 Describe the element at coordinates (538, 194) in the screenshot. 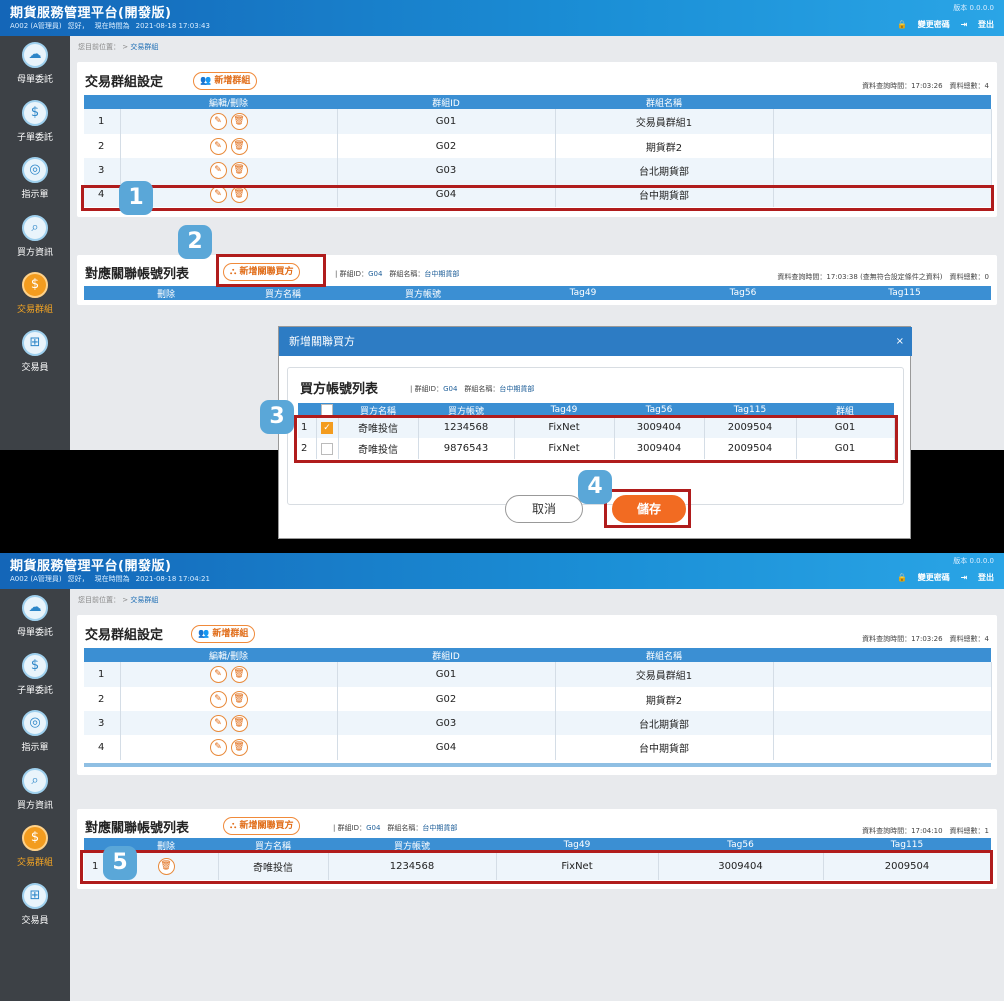

I see `table-row-selected: 4 ✎ 🗑 G04 台中期貨部` at that location.